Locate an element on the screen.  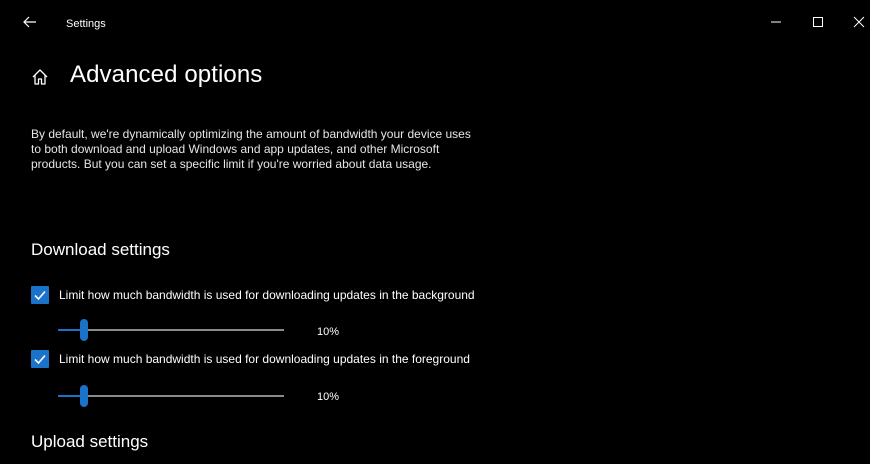
foreground-bandwidth-slider is located at coordinates (171, 396).